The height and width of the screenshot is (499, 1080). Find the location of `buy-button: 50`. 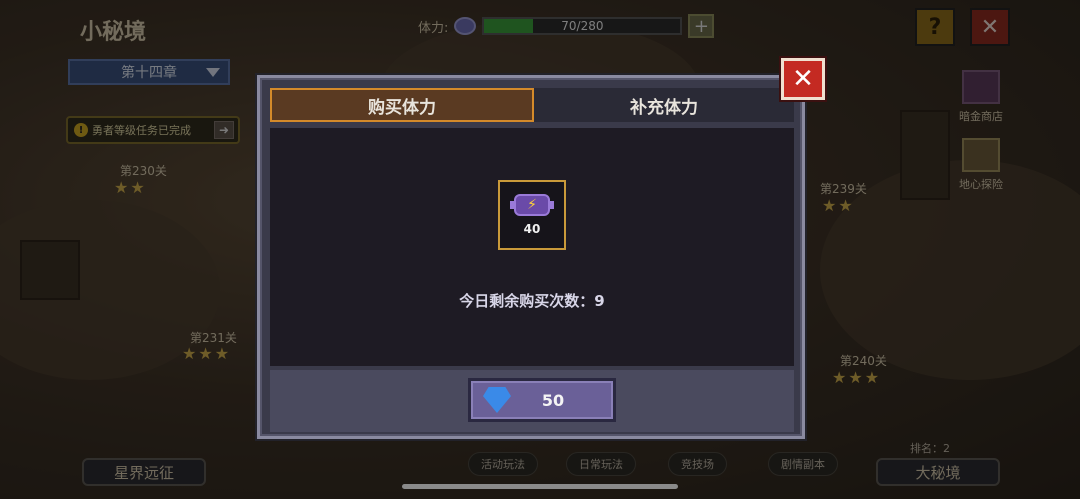

buy-button: 50 is located at coordinates (542, 400).